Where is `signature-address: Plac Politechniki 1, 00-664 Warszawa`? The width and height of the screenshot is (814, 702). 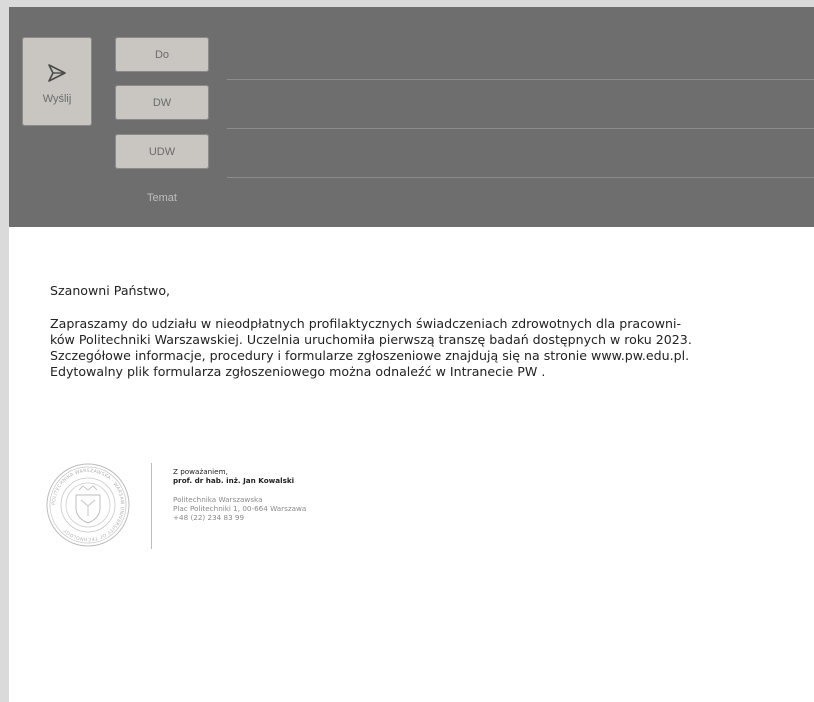 signature-address: Plac Politechniki 1, 00-664 Warszawa is located at coordinates (240, 508).